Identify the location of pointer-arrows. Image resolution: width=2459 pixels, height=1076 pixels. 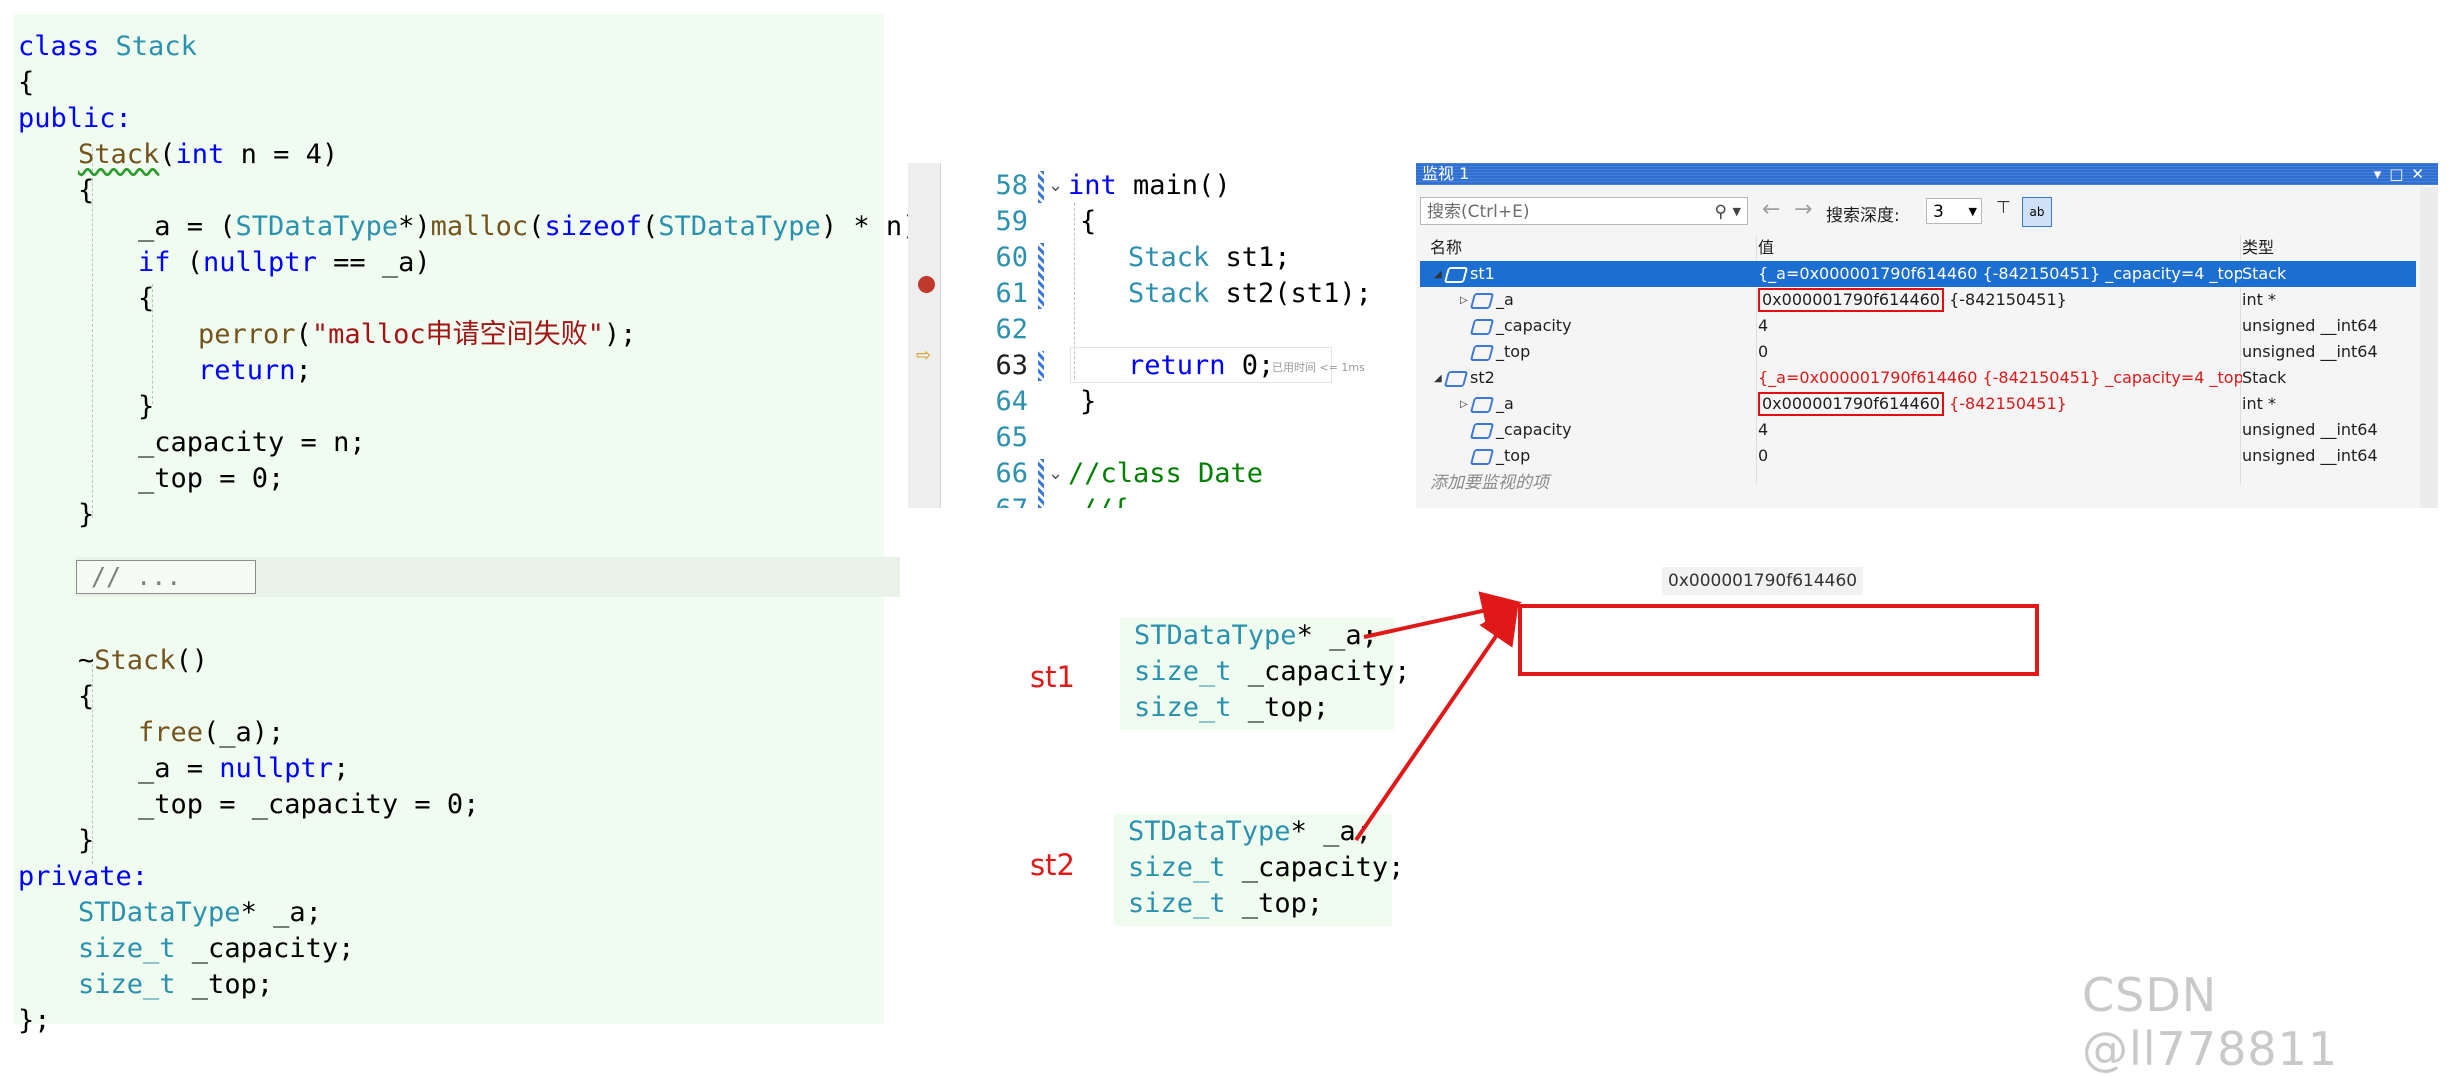
(1438, 716).